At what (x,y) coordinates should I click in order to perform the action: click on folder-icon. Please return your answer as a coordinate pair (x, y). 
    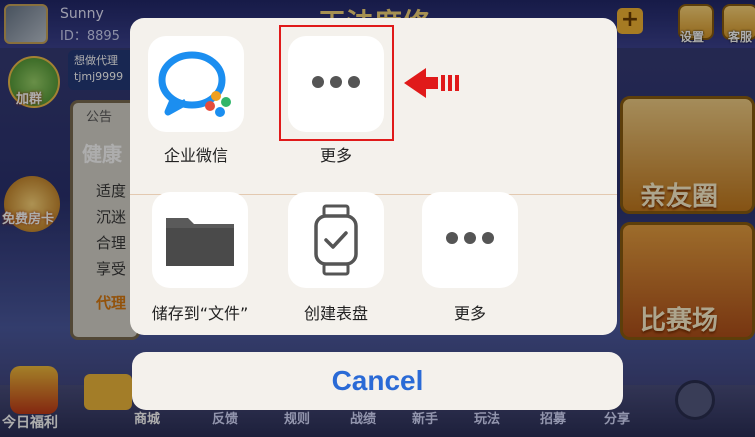
    Looking at the image, I should click on (200, 242).